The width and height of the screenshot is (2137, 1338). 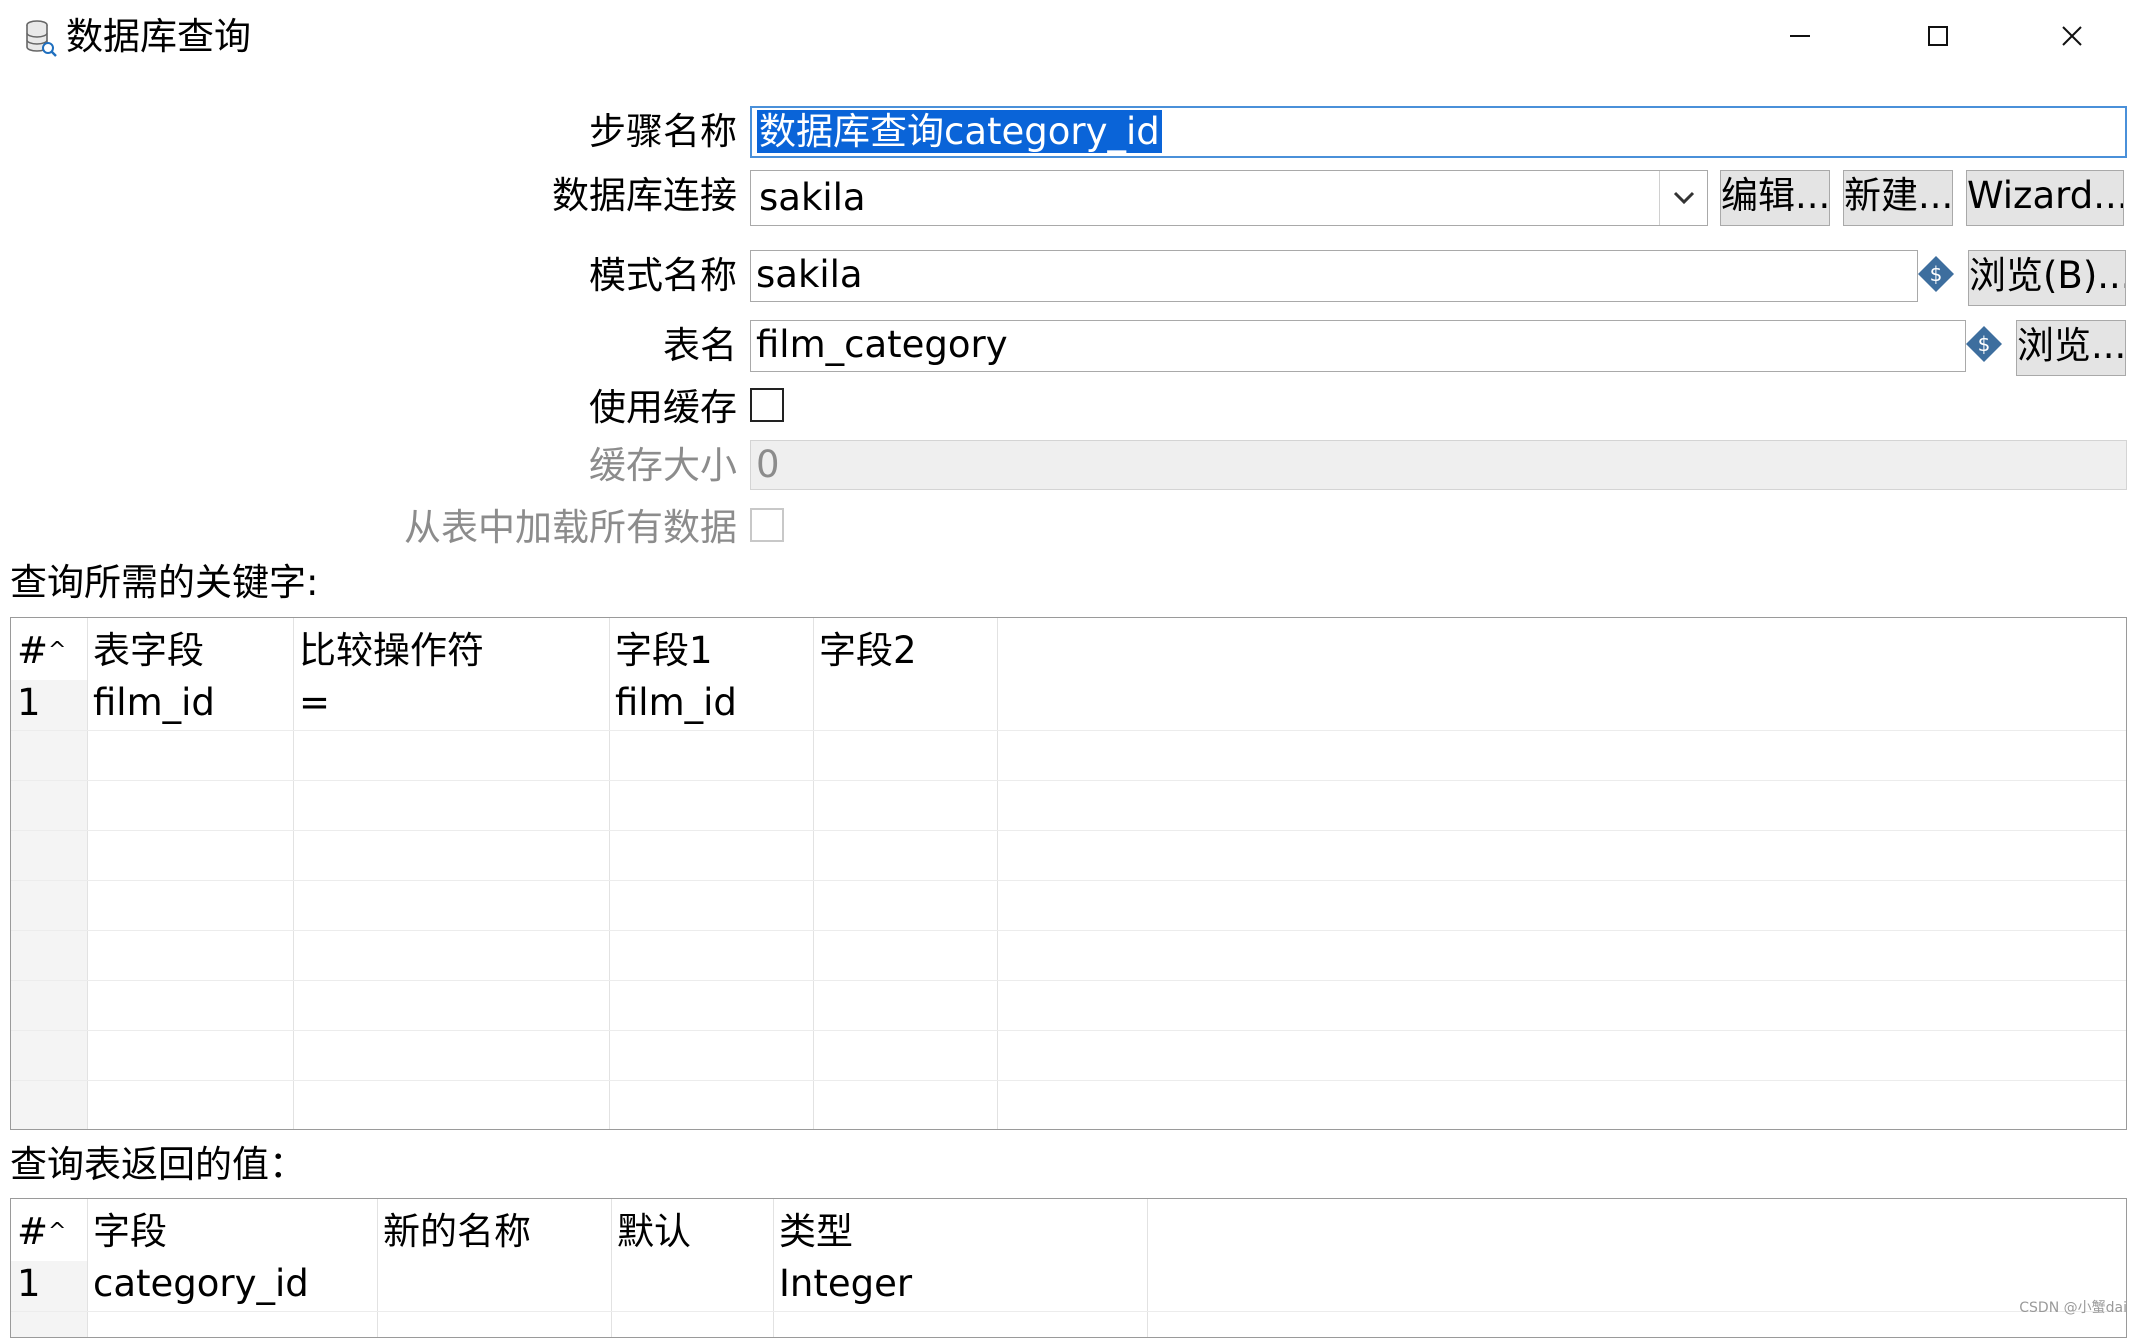 I want to click on step-name-selected-text: 数据库查询category_id, so click(x=959, y=131).